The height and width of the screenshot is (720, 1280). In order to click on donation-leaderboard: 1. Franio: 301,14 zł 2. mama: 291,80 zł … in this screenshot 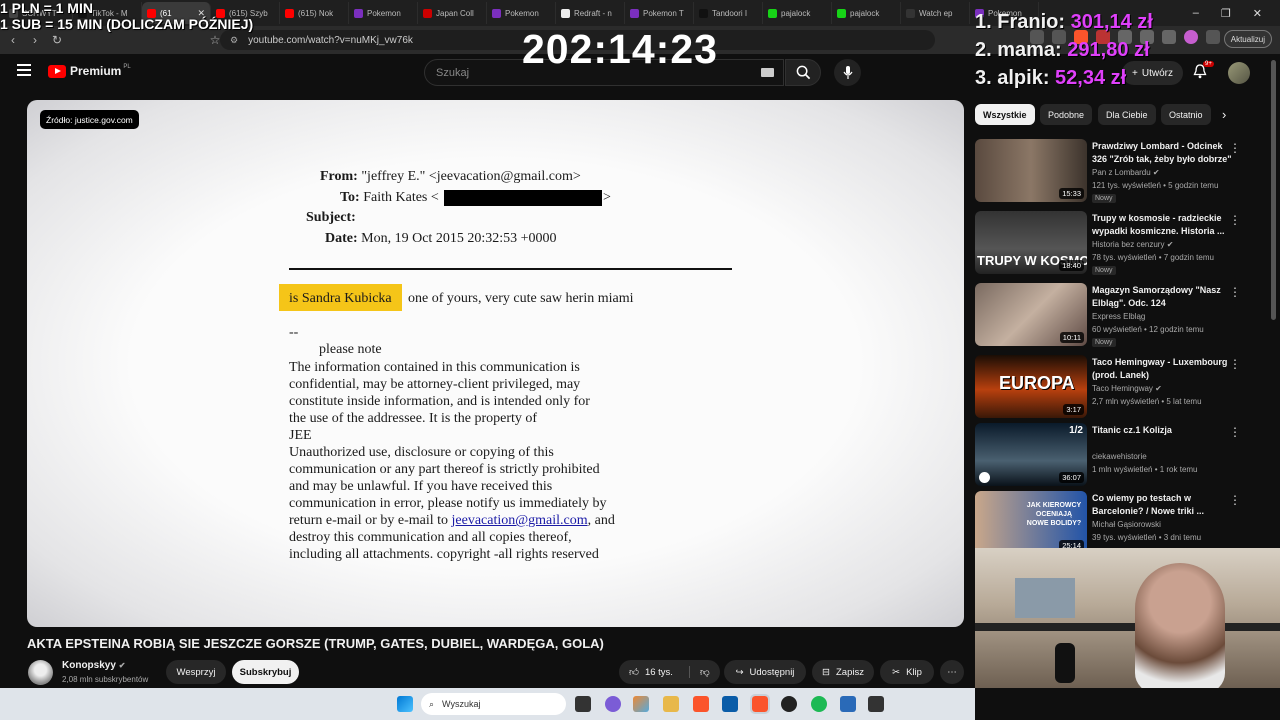, I will do `click(1064, 50)`.